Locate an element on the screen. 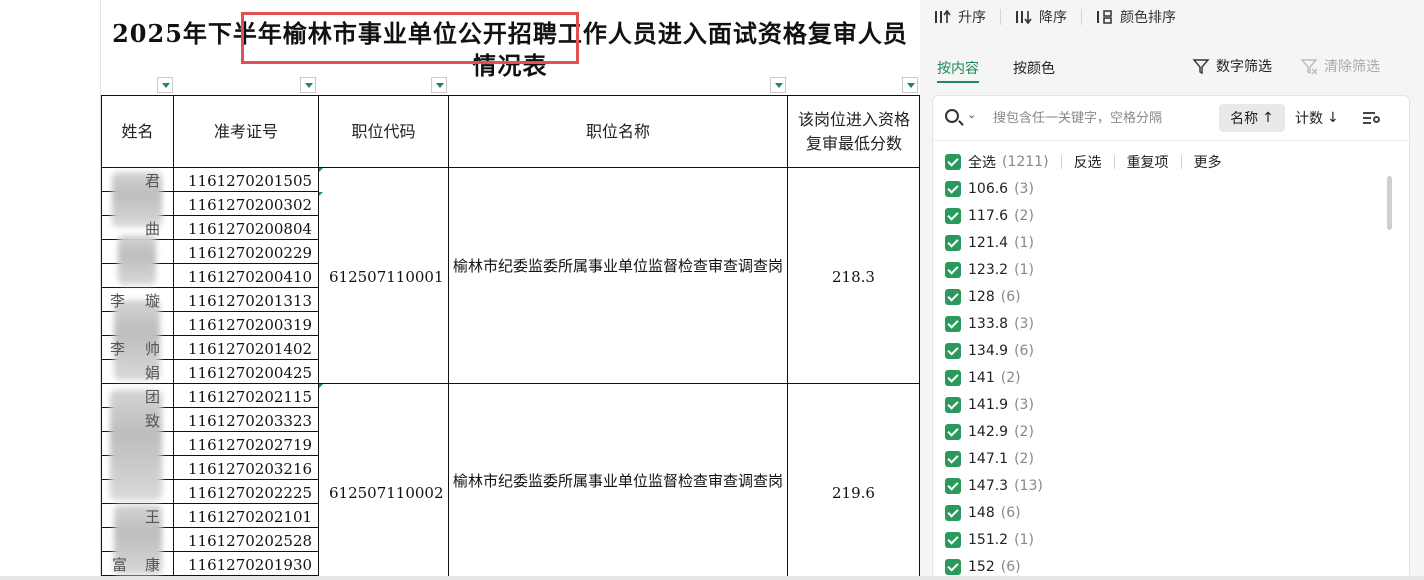 The height and width of the screenshot is (580, 1424). clear-filter-button: 清除筛选 is located at coordinates (1340, 66).